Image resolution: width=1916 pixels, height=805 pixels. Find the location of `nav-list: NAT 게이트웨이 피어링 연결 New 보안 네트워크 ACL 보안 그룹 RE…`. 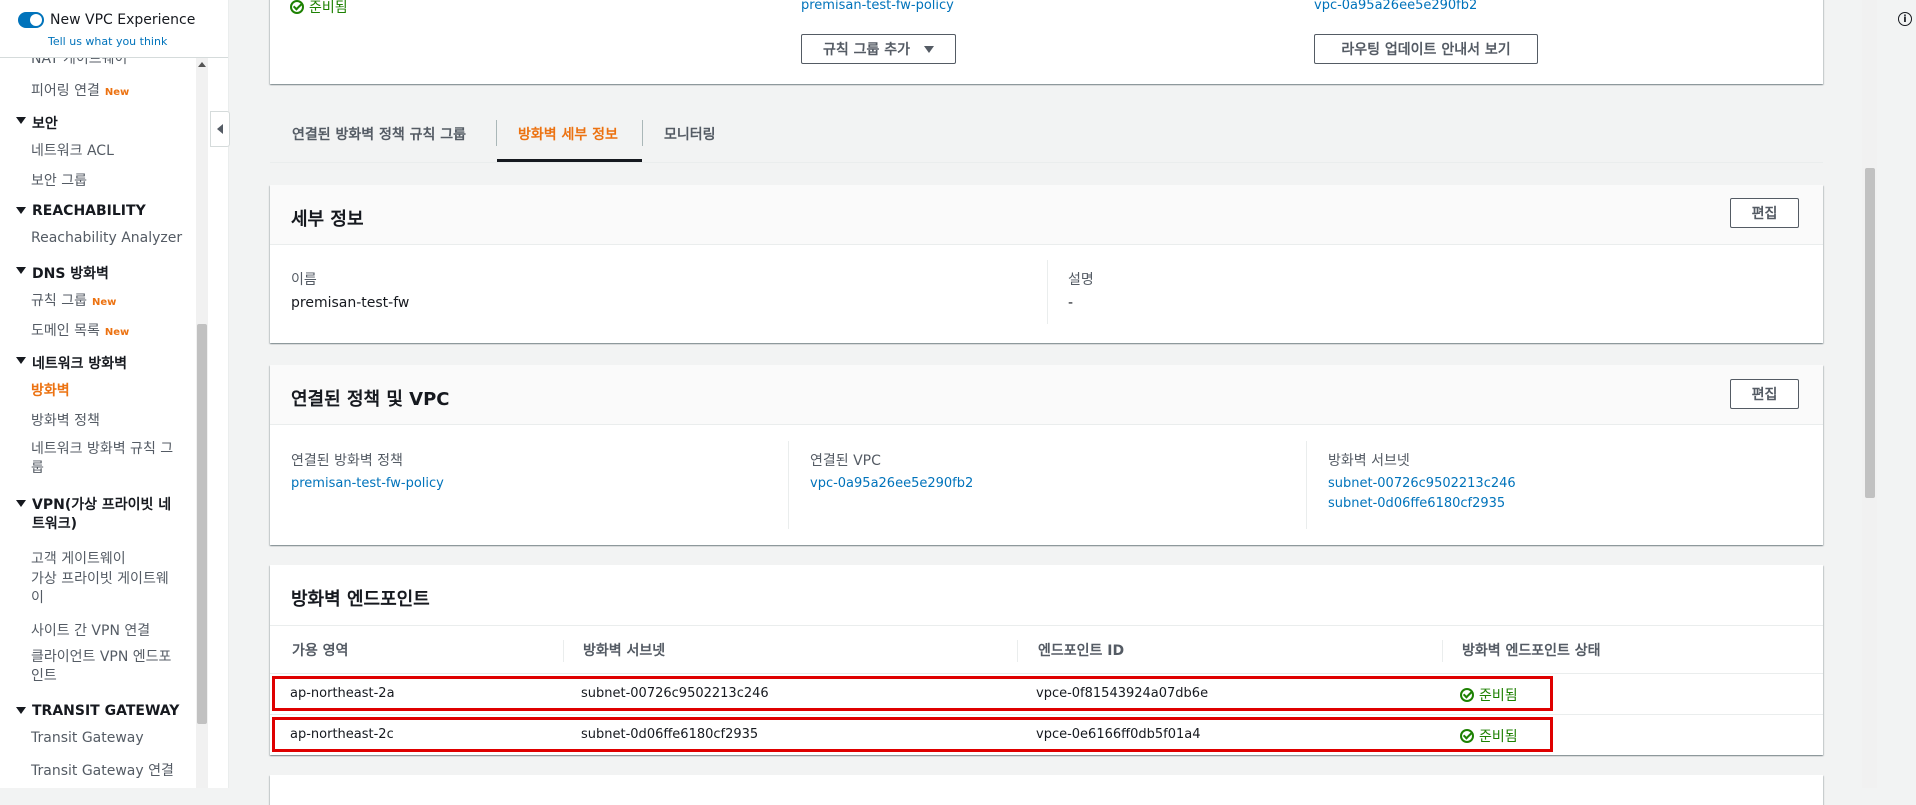

nav-list: NAT 게이트웨이 피어링 연결 New 보안 네트워크 ACL 보안 그룹 RE… is located at coordinates (104, 423).